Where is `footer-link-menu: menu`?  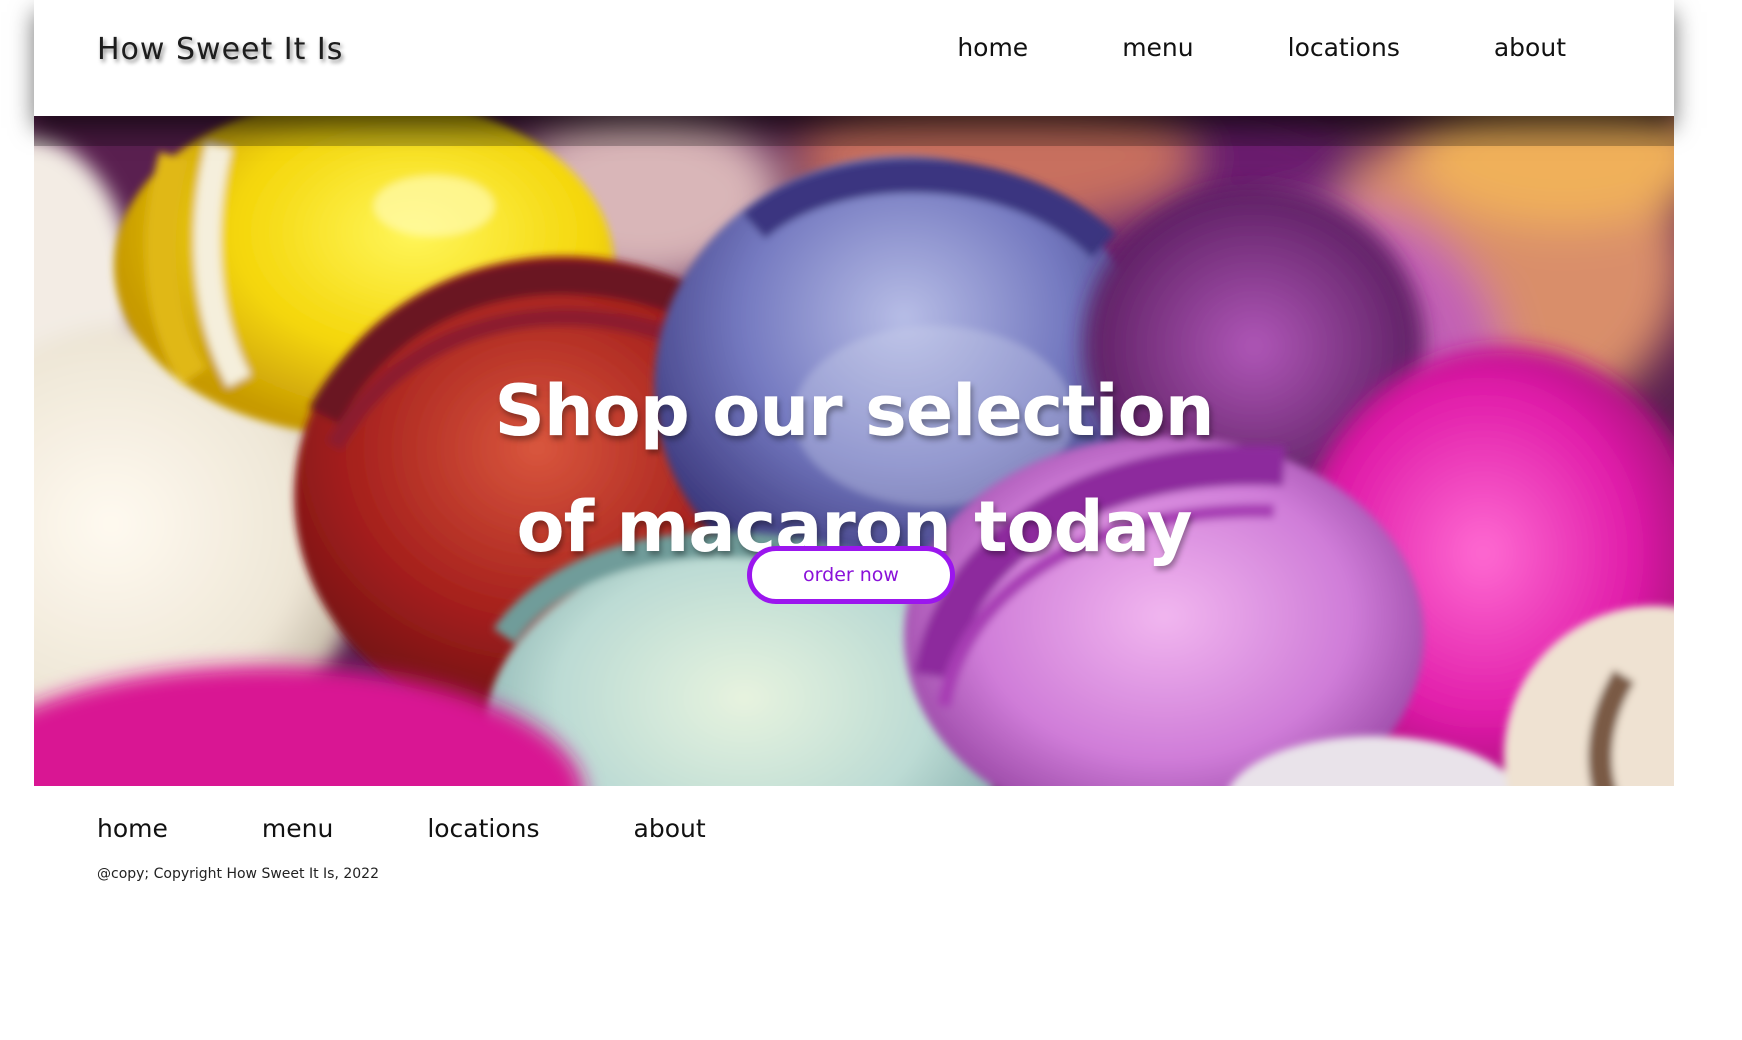 footer-link-menu: menu is located at coordinates (297, 828).